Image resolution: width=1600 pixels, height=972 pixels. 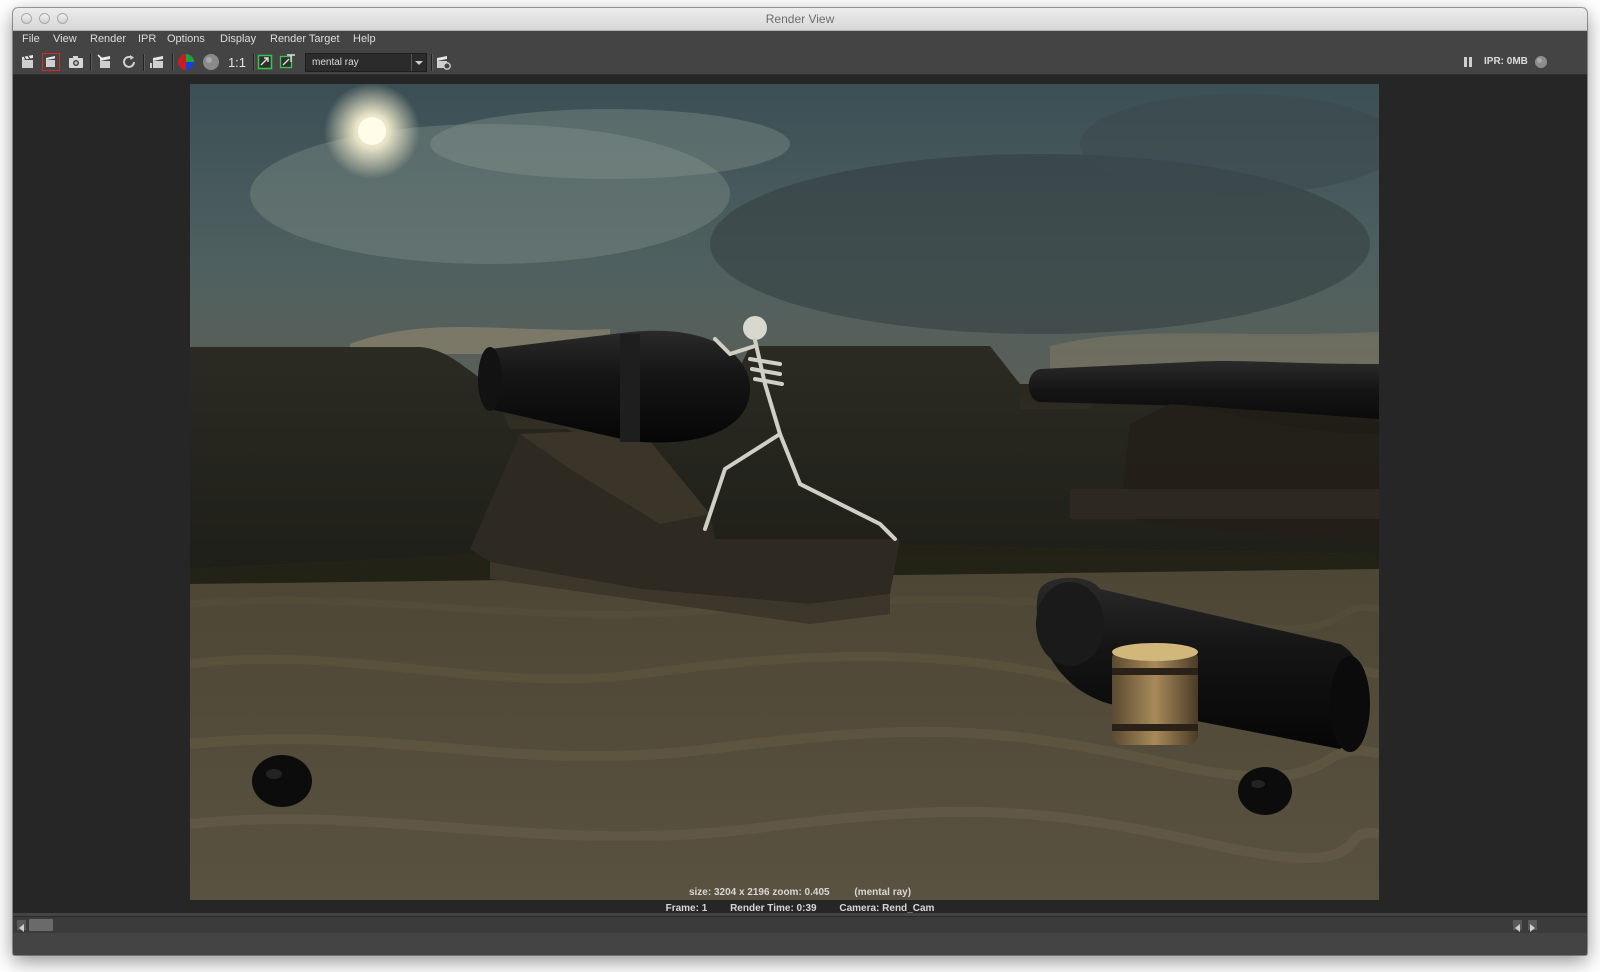 What do you see at coordinates (1532, 926) in the screenshot?
I see `scroll-right-icon` at bounding box center [1532, 926].